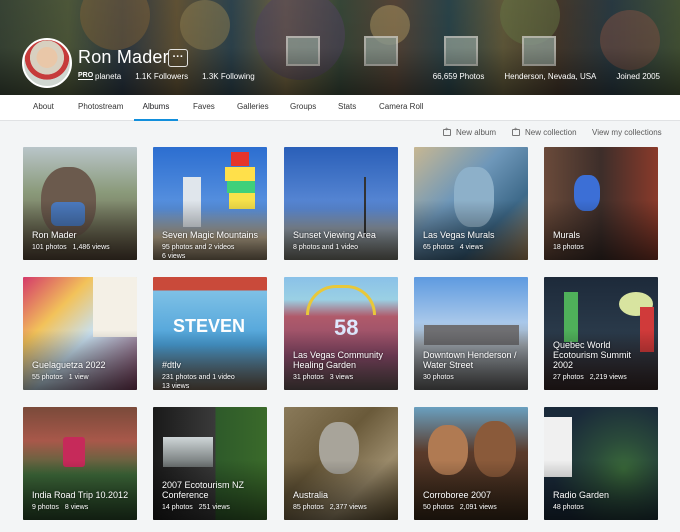  What do you see at coordinates (568, 247) in the screenshot?
I see `album-meta: 18 photos` at bounding box center [568, 247].